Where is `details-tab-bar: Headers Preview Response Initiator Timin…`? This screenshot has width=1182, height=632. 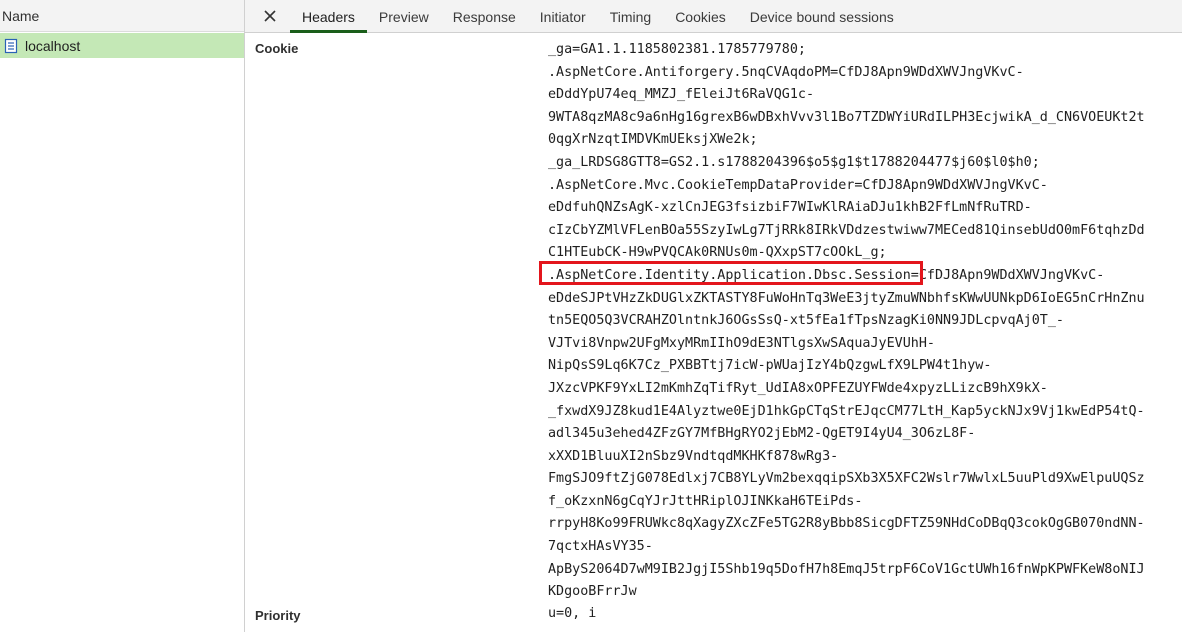
details-tab-bar: Headers Preview Response Initiator Timin… is located at coordinates (713, 16).